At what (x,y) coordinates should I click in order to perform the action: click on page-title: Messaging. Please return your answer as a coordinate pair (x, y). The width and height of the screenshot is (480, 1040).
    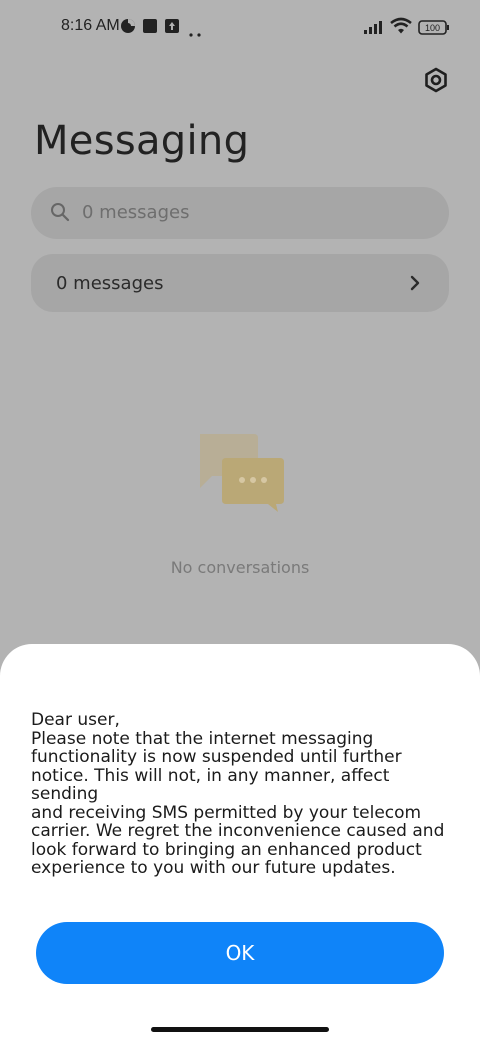
    Looking at the image, I should click on (142, 141).